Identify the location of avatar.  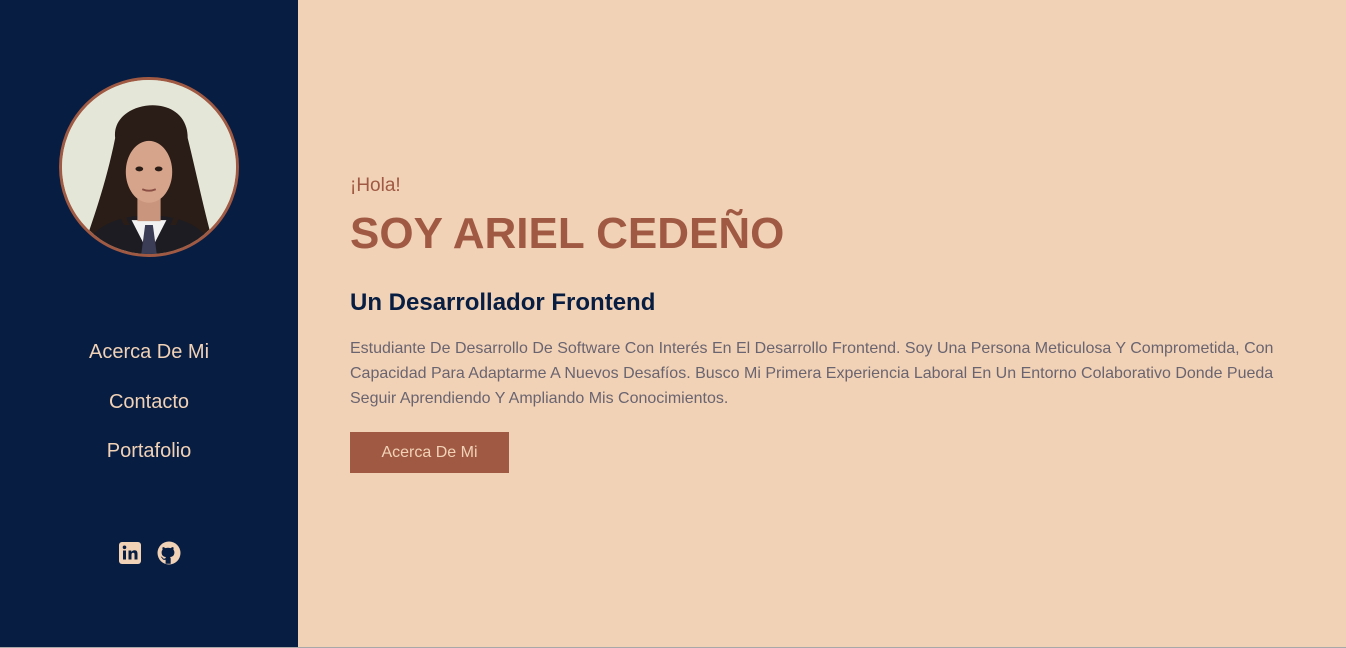
(149, 167).